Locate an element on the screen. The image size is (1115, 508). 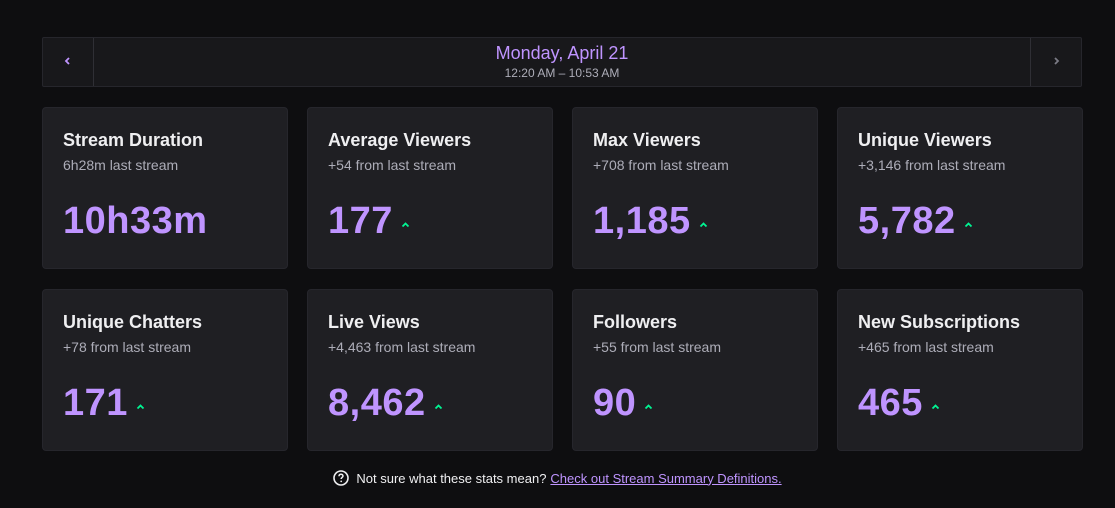
stat-value-row: 8,462 is located at coordinates (385, 403).